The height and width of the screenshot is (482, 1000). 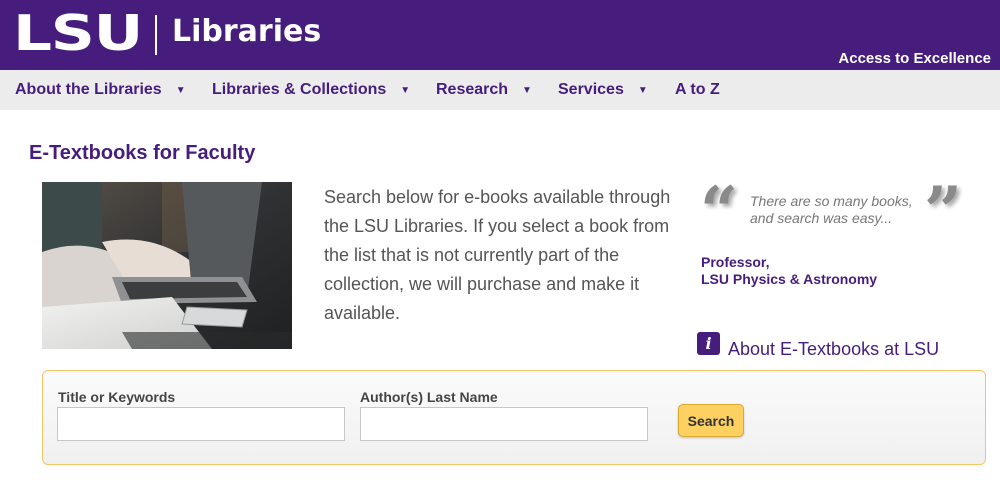 I want to click on nav-item-research: Research ▼, so click(x=484, y=90).